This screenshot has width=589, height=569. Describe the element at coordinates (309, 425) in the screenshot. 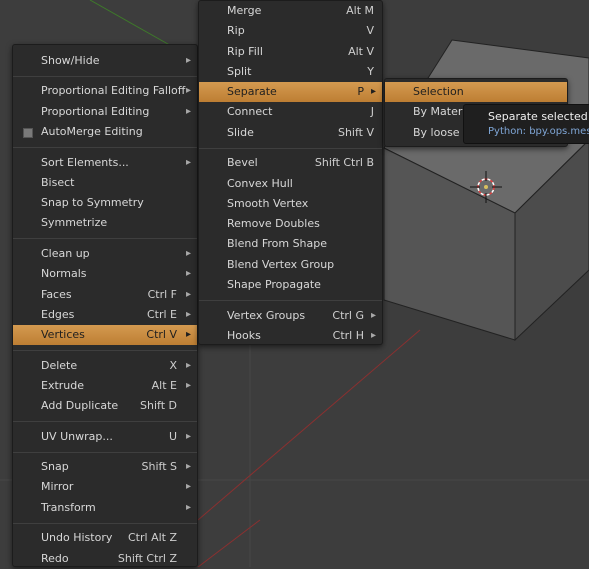

I see `x-axis-line` at that location.